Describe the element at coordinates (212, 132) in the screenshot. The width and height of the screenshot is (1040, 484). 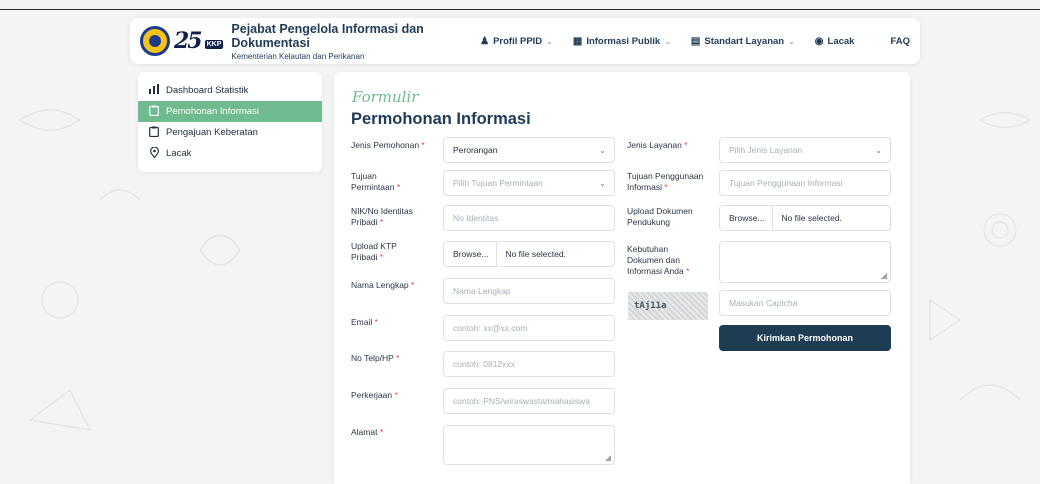
I see `sidebar-item-label: Pengajuan Keberatan` at that location.